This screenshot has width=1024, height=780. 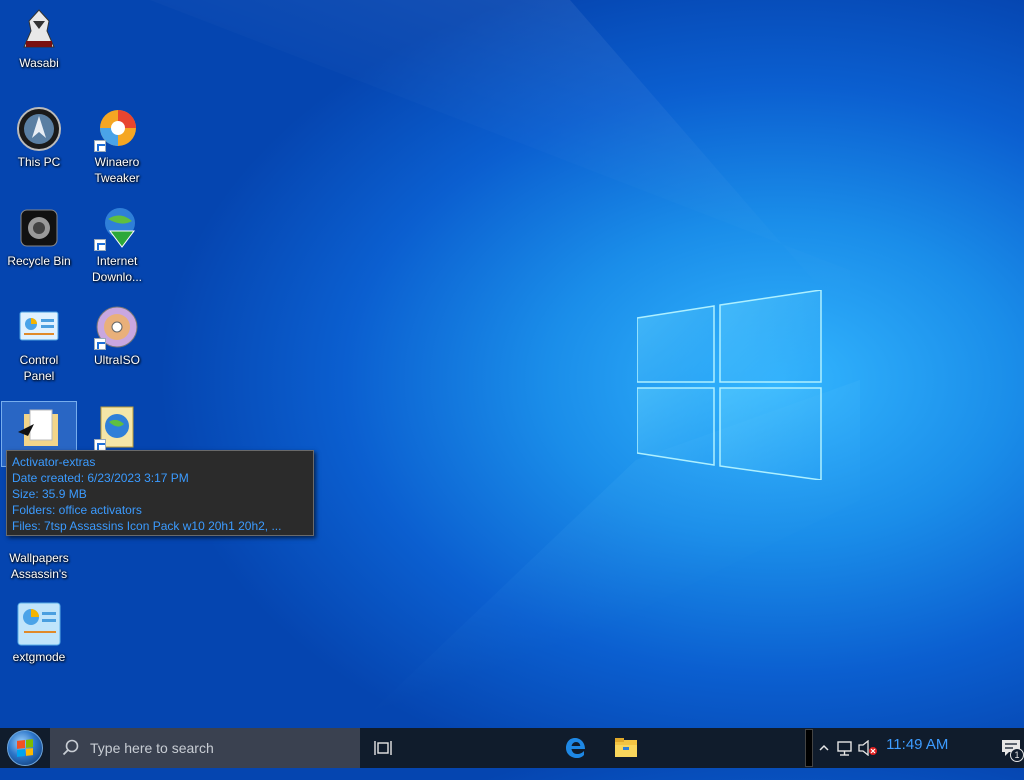 What do you see at coordinates (1017, 755) in the screenshot?
I see `notification-count-badge: 1` at bounding box center [1017, 755].